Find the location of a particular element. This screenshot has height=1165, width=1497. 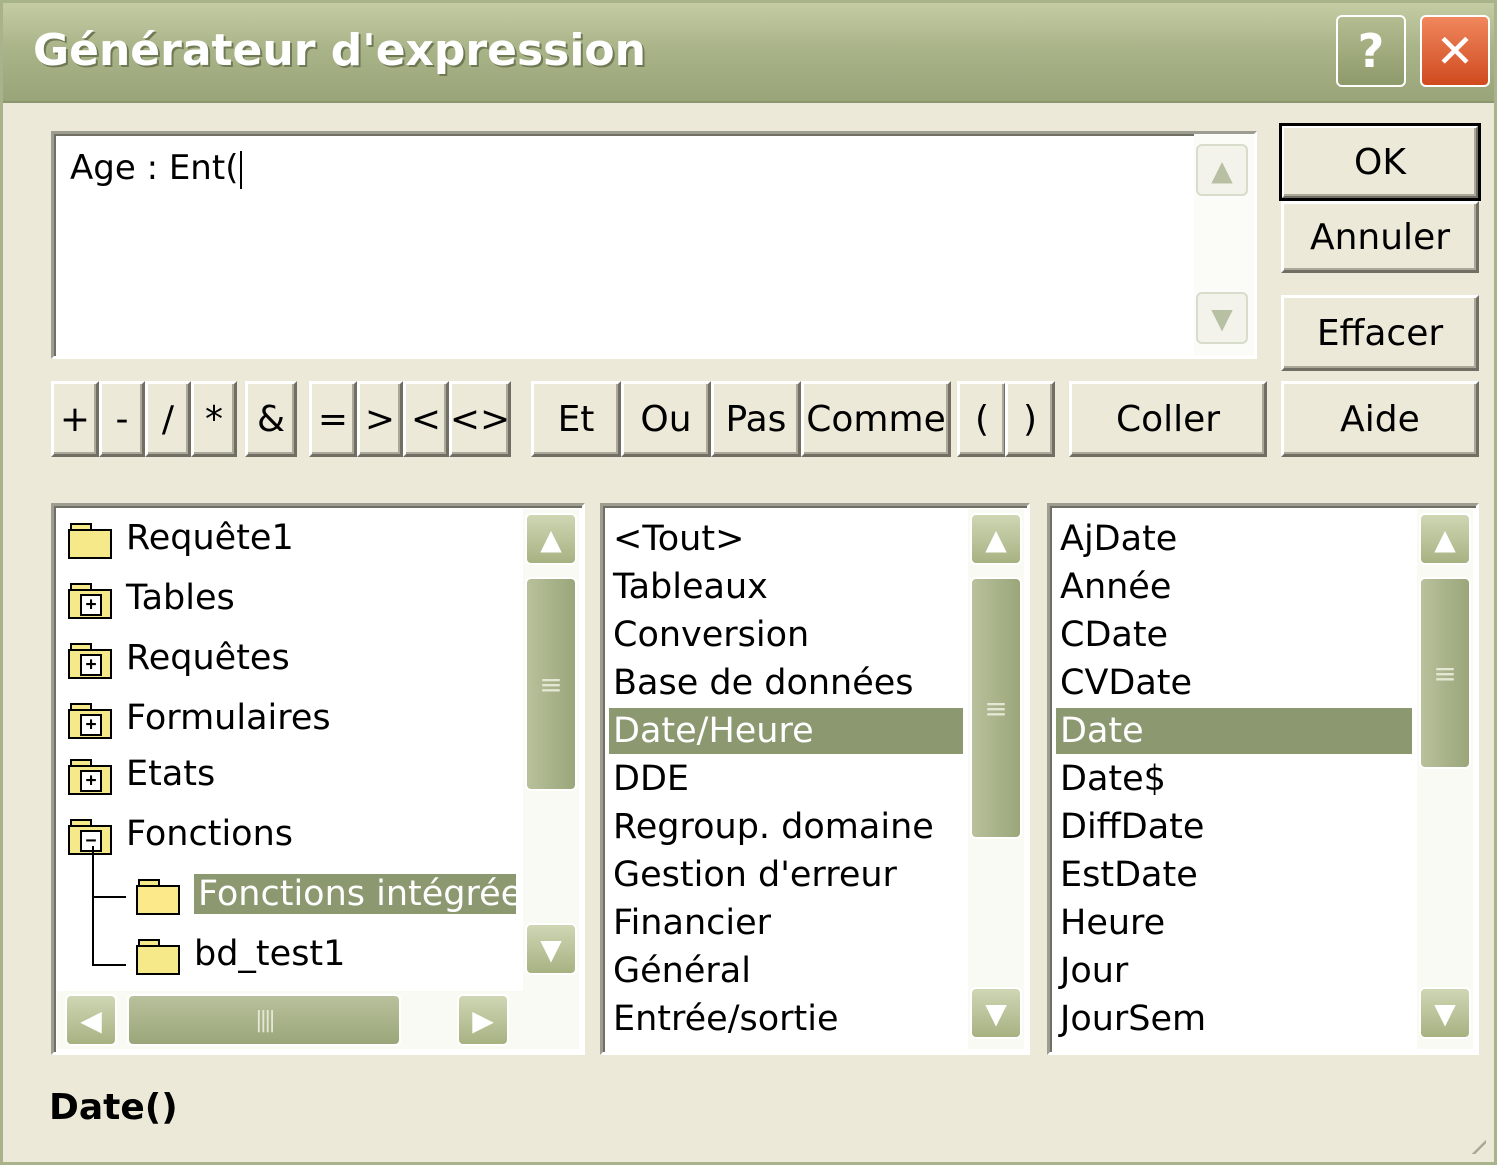

plus-operator-button: + is located at coordinates (75, 419).